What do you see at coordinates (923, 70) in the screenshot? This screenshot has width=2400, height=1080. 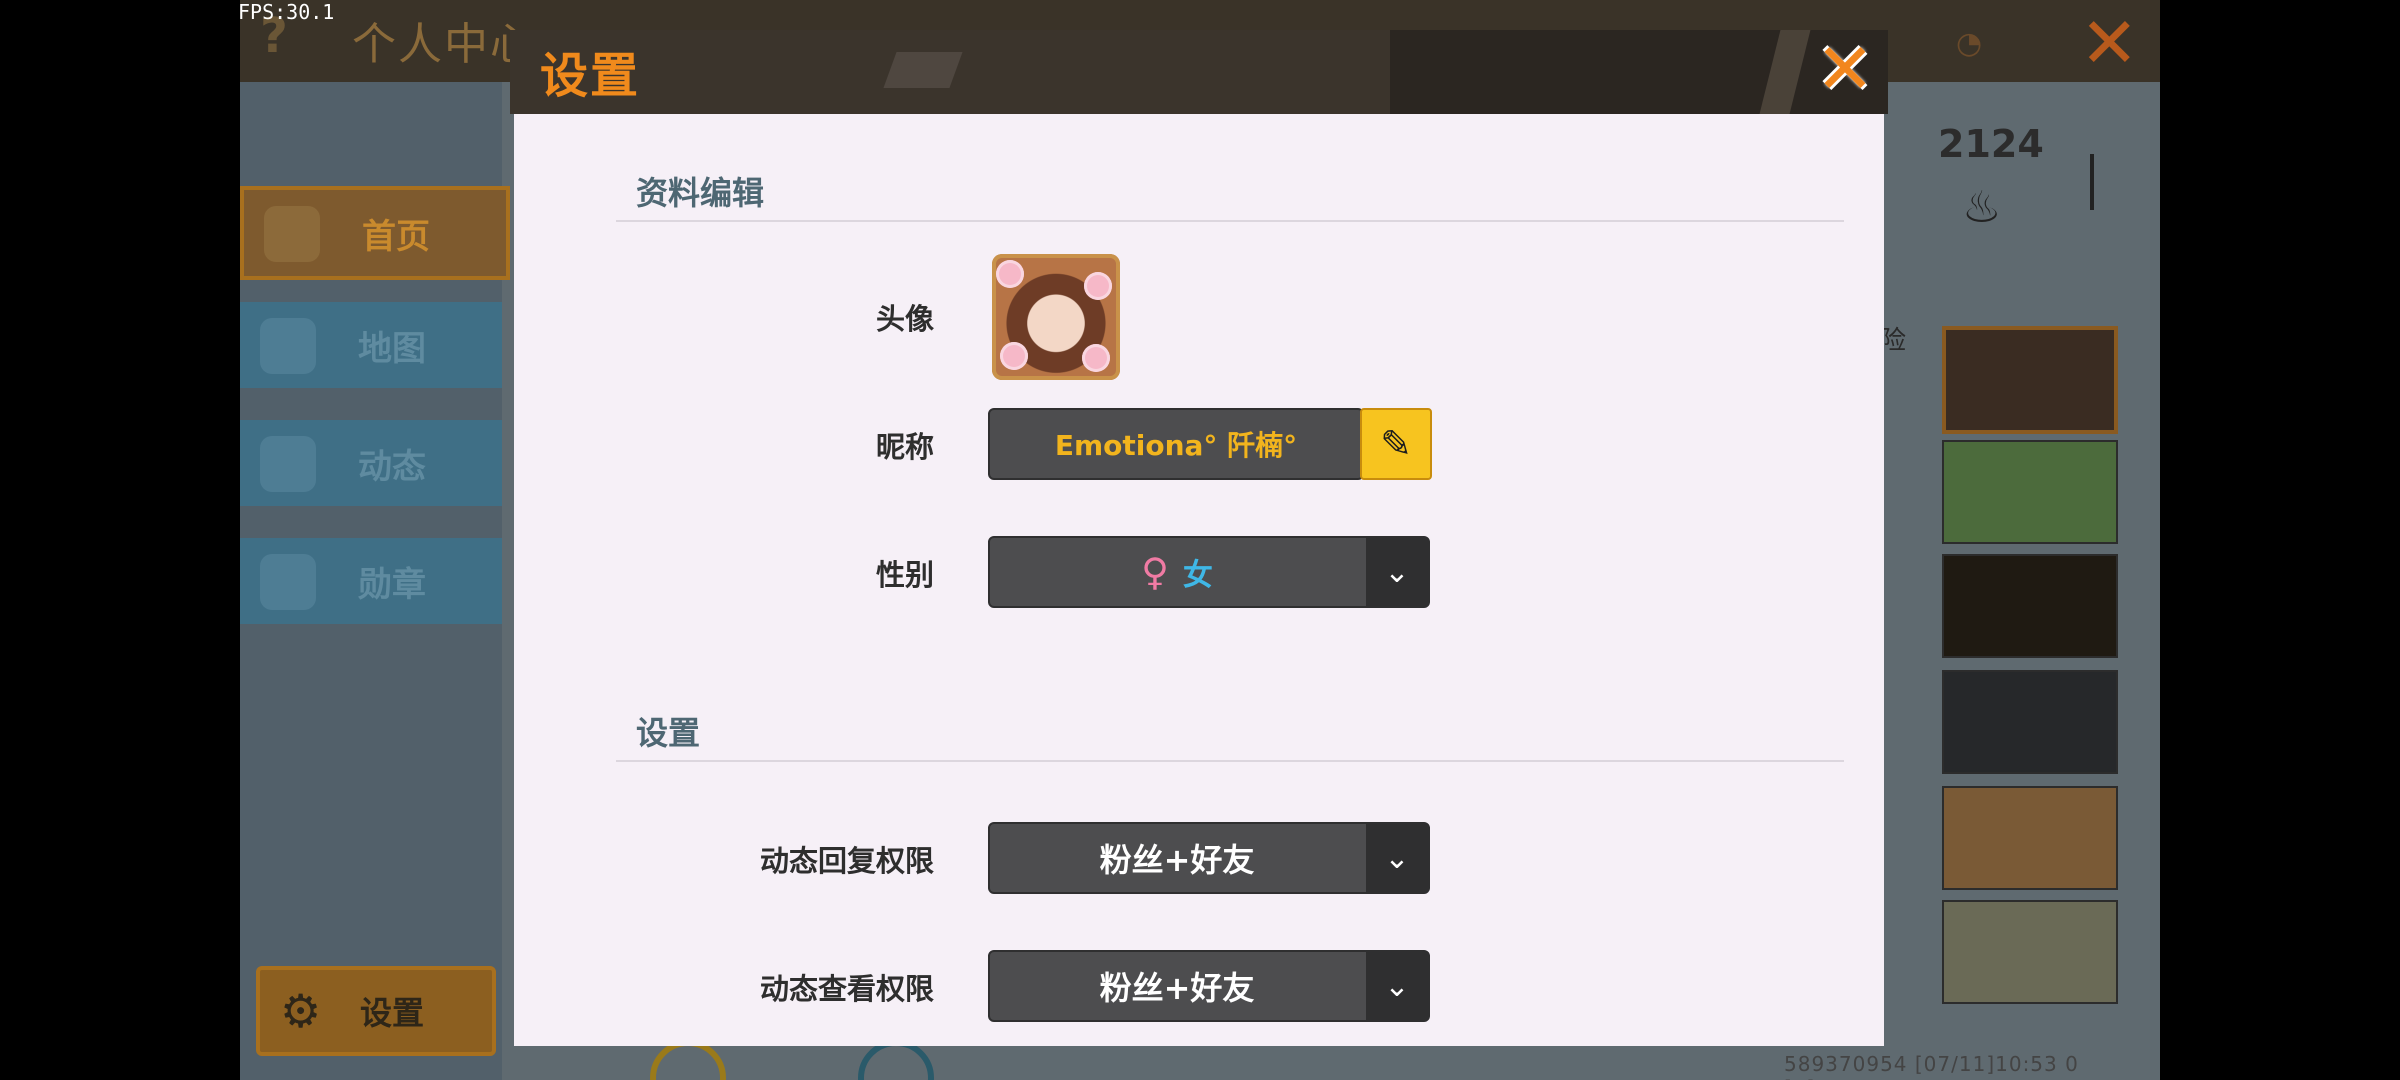 I see `modal-header-decoration` at bounding box center [923, 70].